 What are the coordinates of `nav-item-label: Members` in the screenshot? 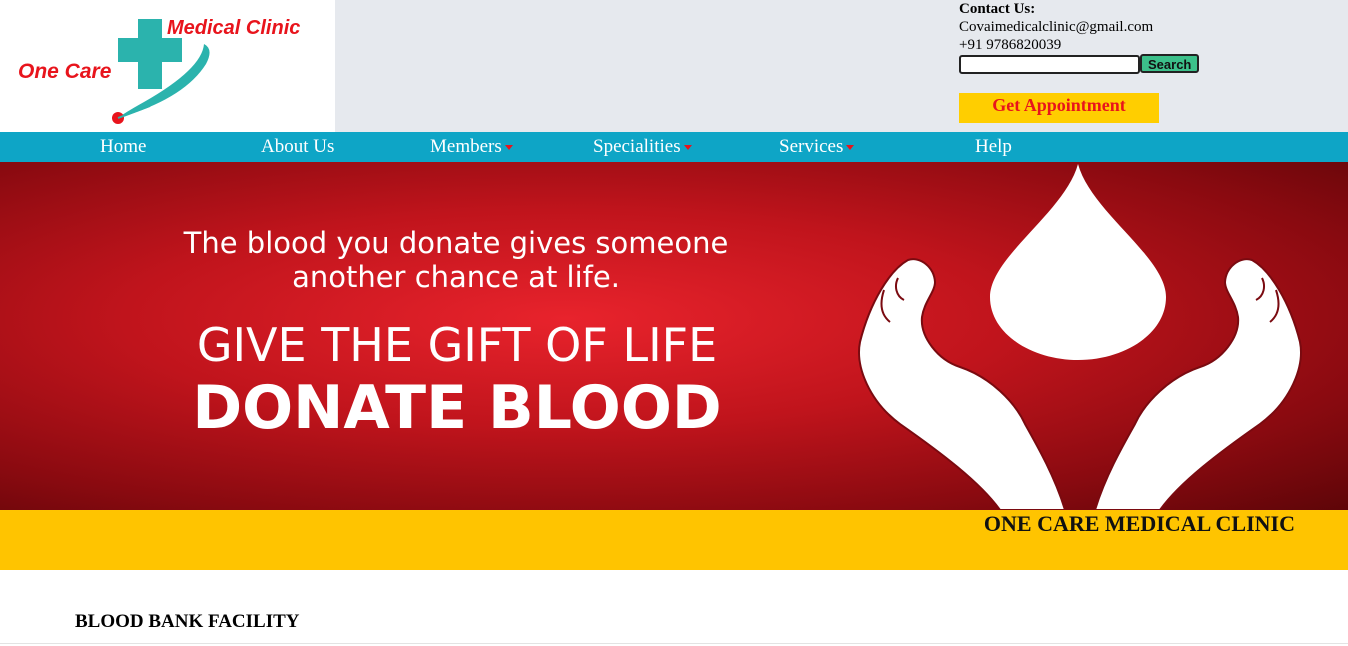 It's located at (466, 146).